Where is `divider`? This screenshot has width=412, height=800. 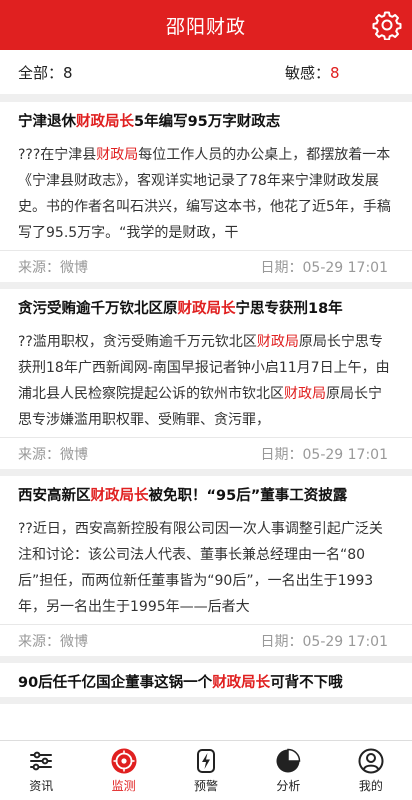 divider is located at coordinates (206, 98).